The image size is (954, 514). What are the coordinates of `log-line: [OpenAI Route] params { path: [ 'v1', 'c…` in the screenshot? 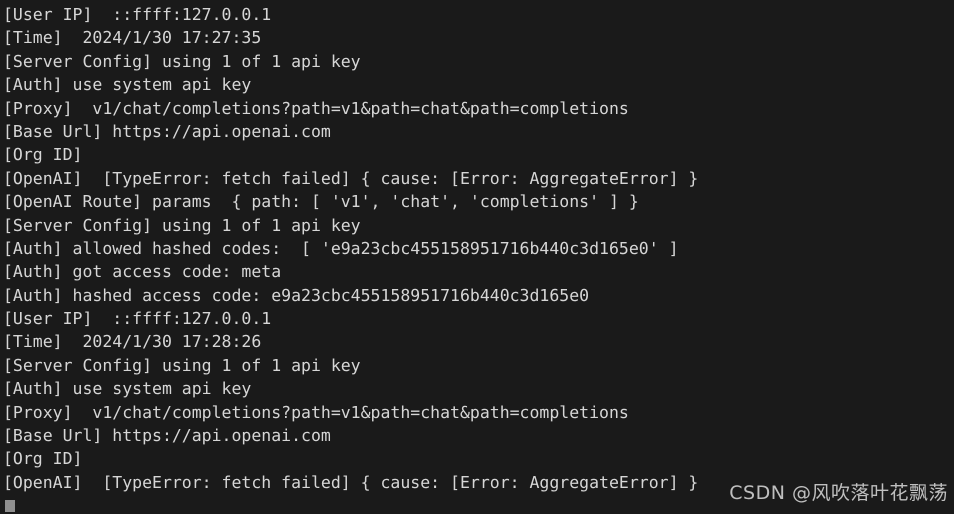 It's located at (321, 202).